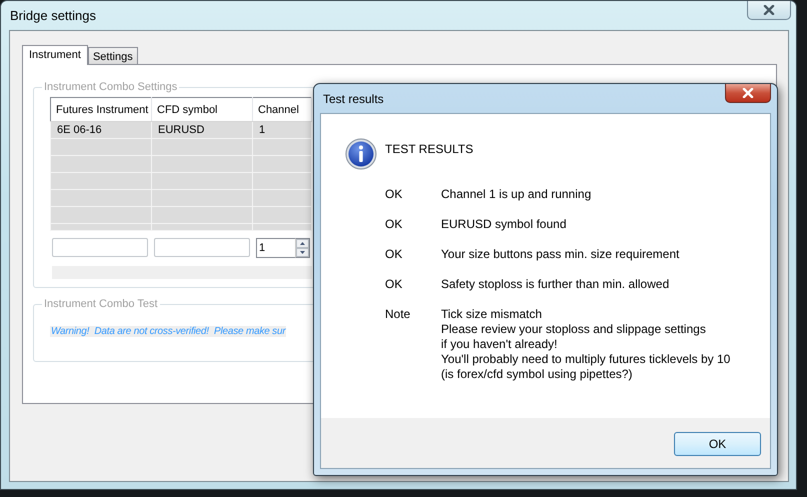  I want to click on result-message: Safety stoploss is further than min. allowed, so click(555, 284).